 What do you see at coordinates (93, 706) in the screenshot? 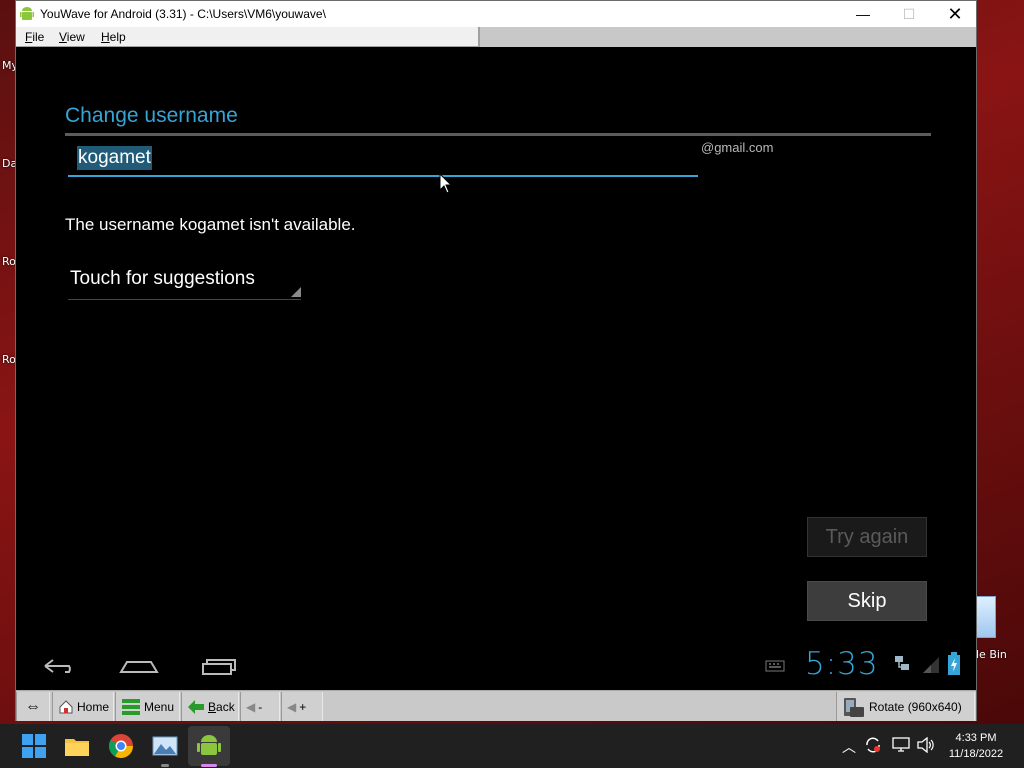
I see `home-label: Home` at bounding box center [93, 706].